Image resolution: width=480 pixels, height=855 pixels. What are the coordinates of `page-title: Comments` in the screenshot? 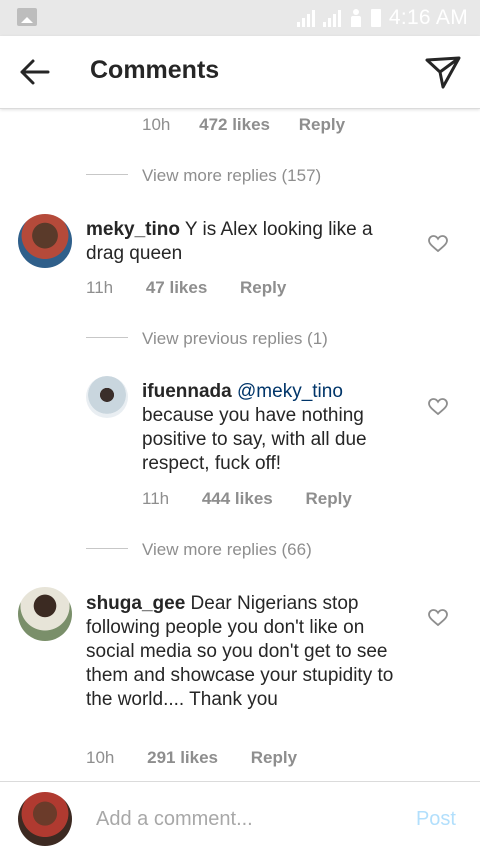 It's located at (155, 70).